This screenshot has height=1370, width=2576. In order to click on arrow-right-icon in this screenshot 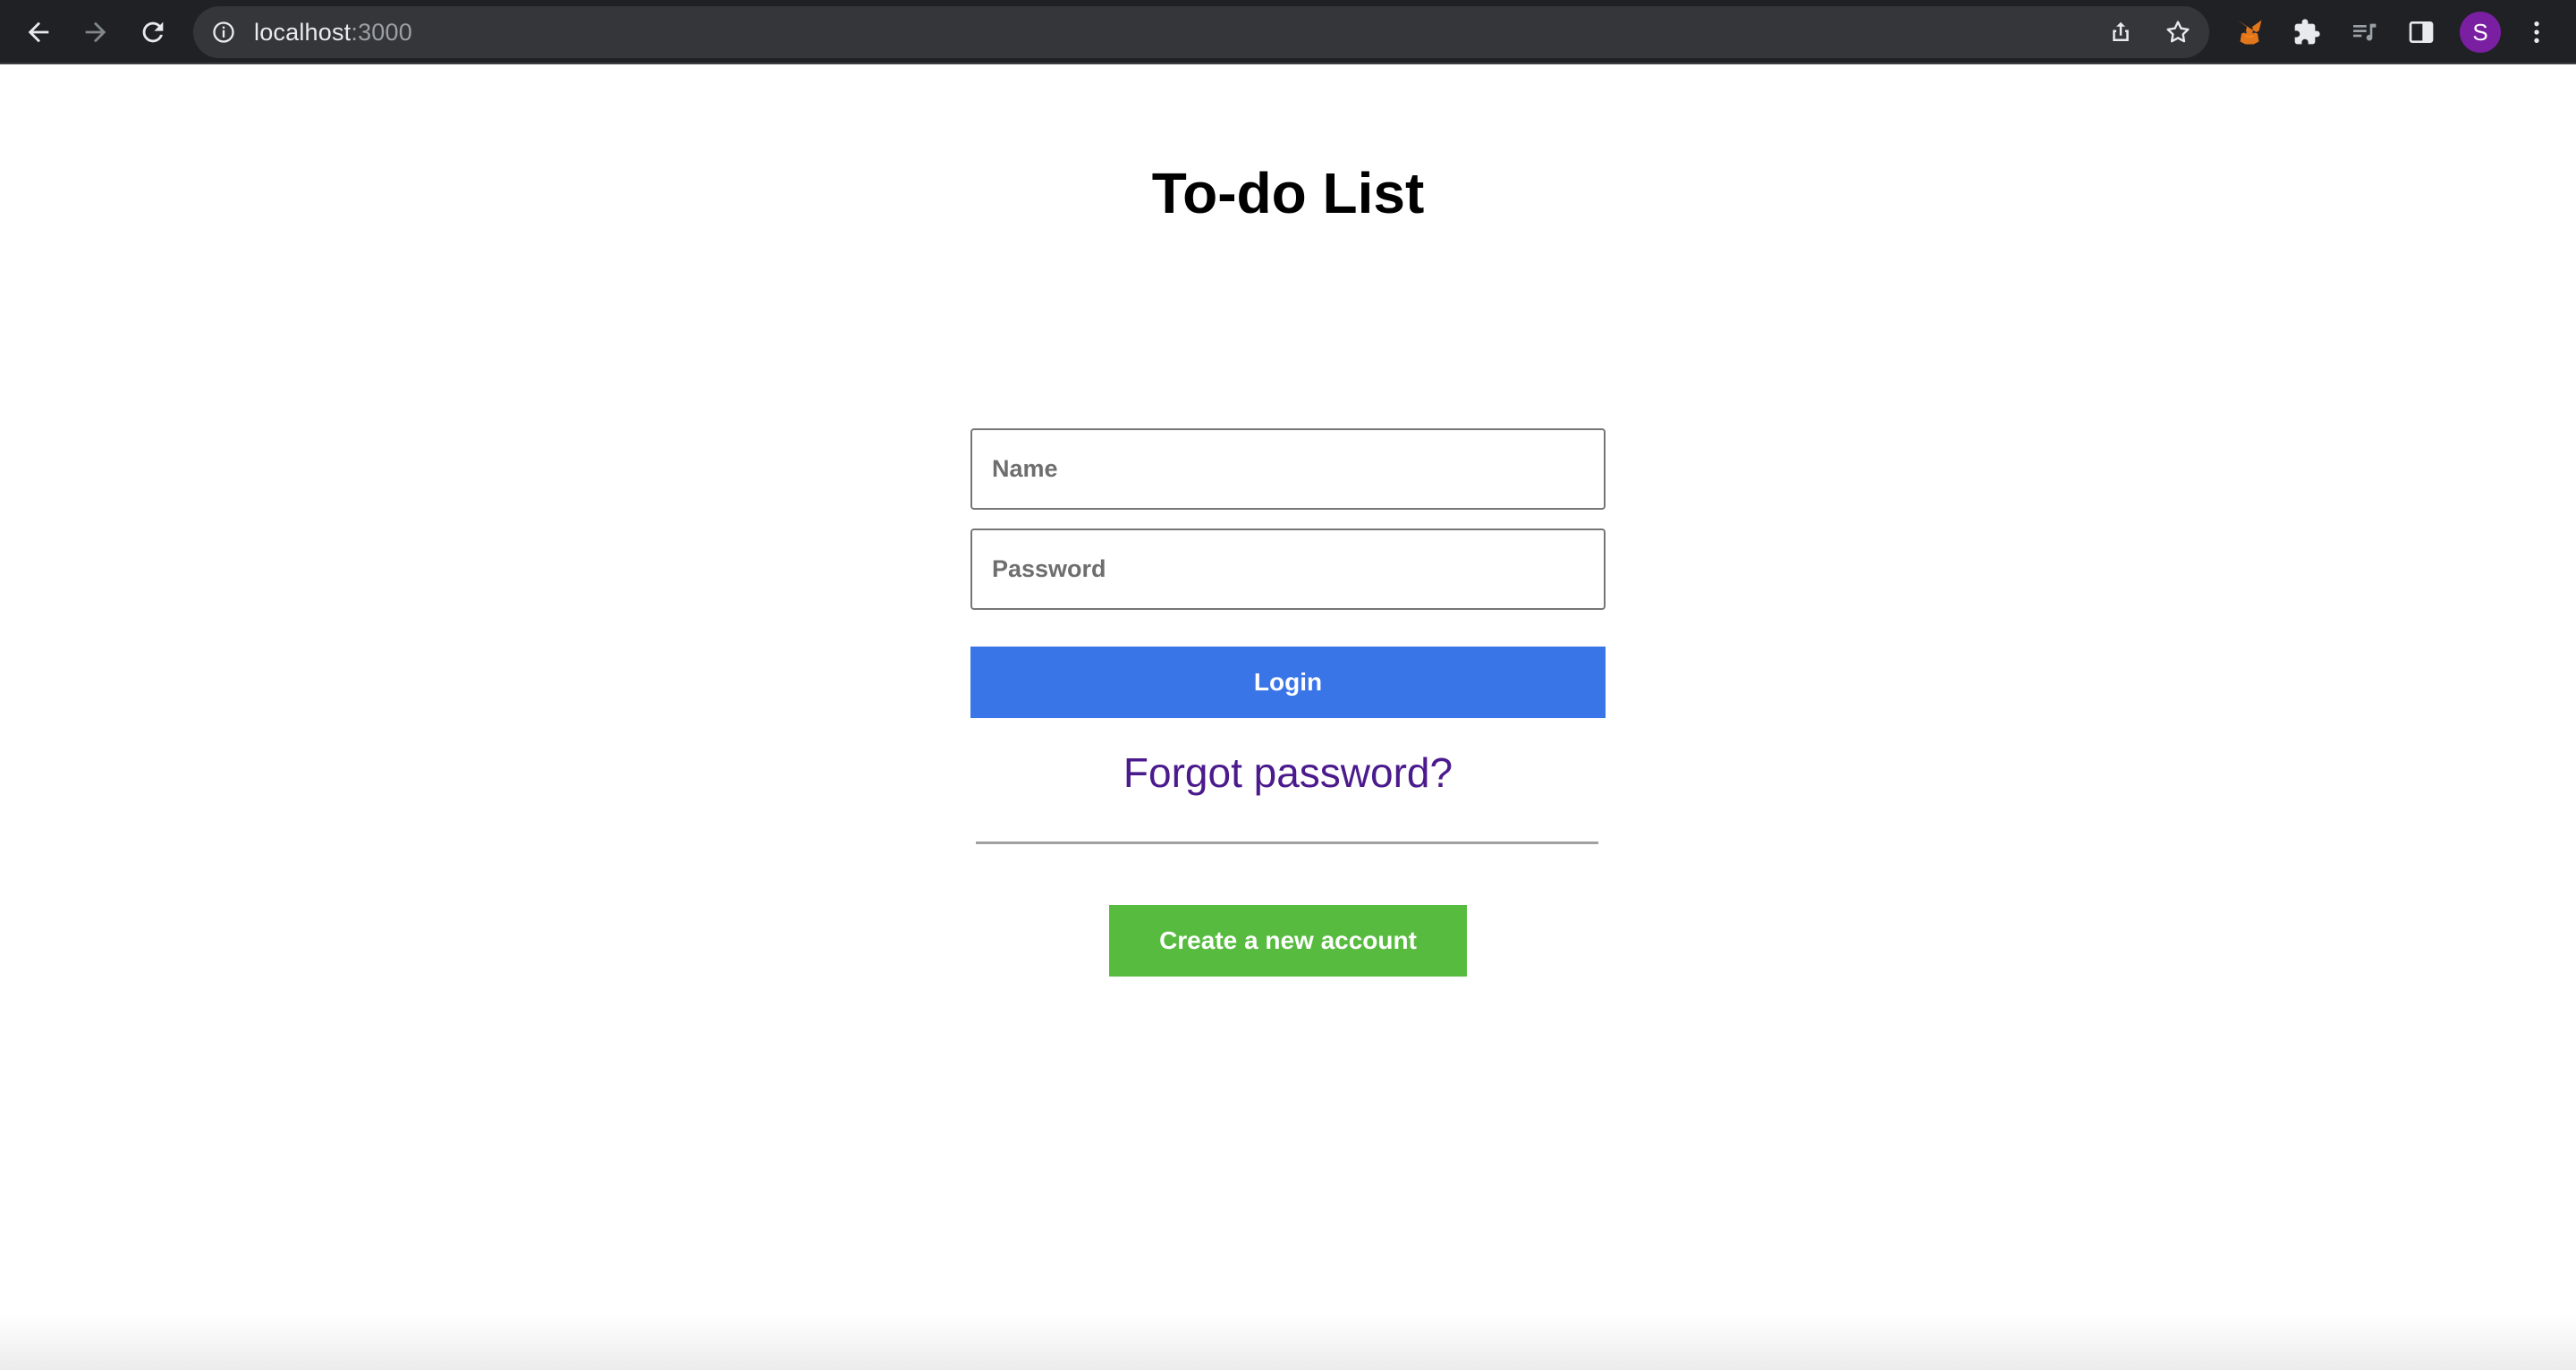, I will do `click(95, 32)`.